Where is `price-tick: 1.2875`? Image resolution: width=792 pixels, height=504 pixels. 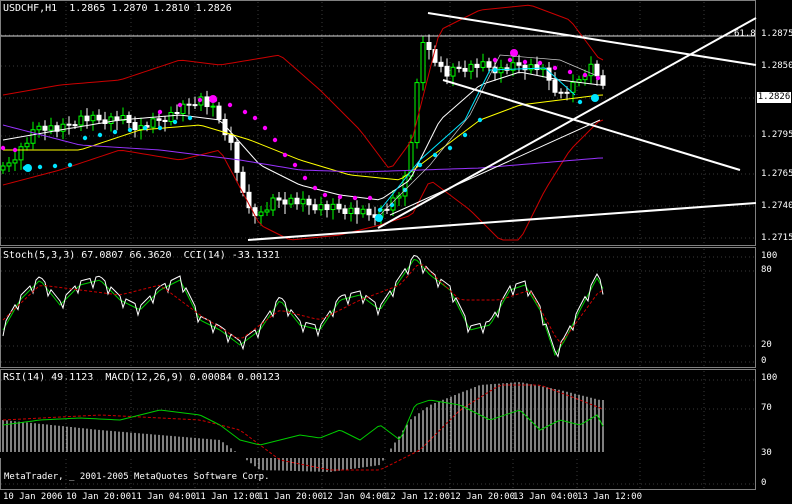
price-tick: 1.2875 is located at coordinates (776, 34).